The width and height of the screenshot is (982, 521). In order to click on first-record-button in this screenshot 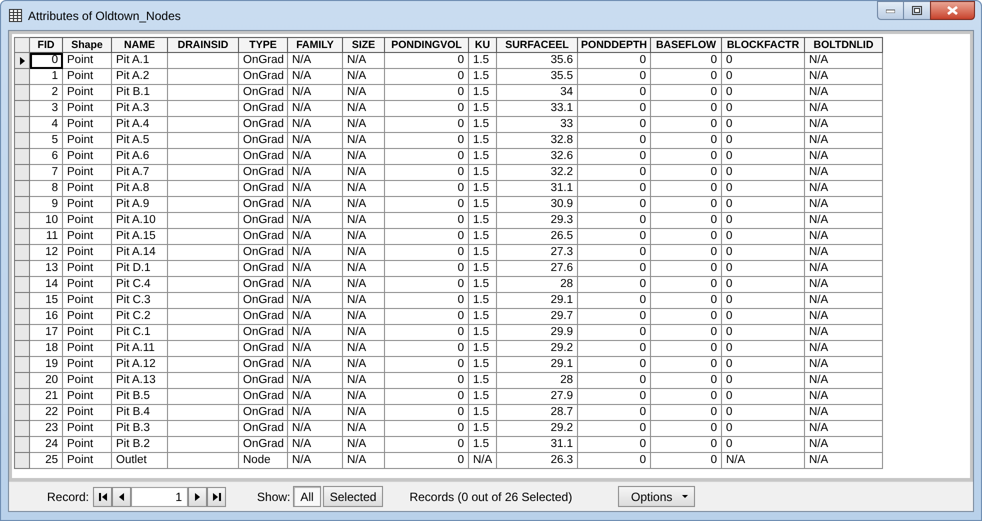, I will do `click(102, 496)`.